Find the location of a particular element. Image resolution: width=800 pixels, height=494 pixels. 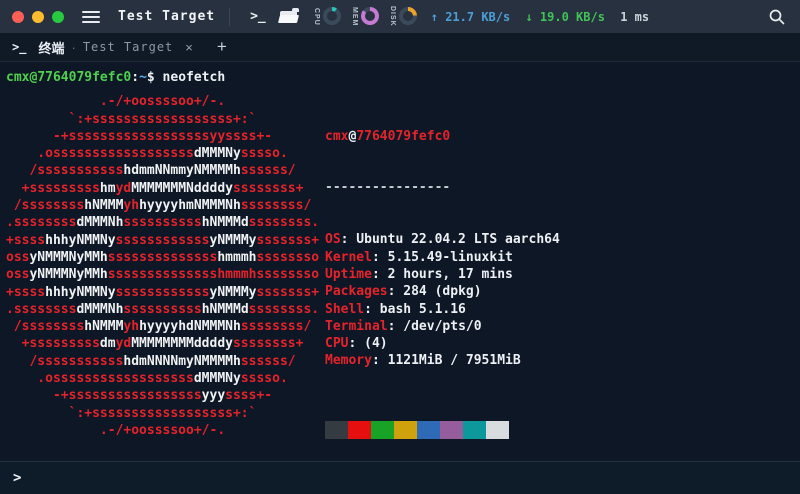

cpu-gauge-ring is located at coordinates (331, 16).